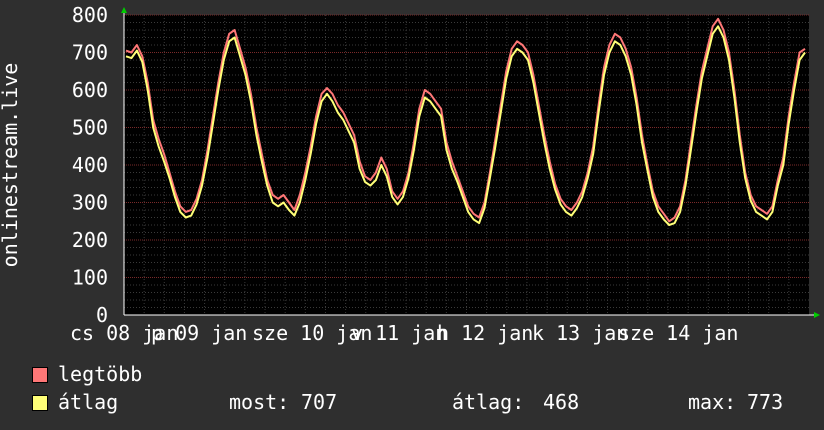 The height and width of the screenshot is (430, 824). What do you see at coordinates (90, 240) in the screenshot?
I see `y-tick-label: 200` at bounding box center [90, 240].